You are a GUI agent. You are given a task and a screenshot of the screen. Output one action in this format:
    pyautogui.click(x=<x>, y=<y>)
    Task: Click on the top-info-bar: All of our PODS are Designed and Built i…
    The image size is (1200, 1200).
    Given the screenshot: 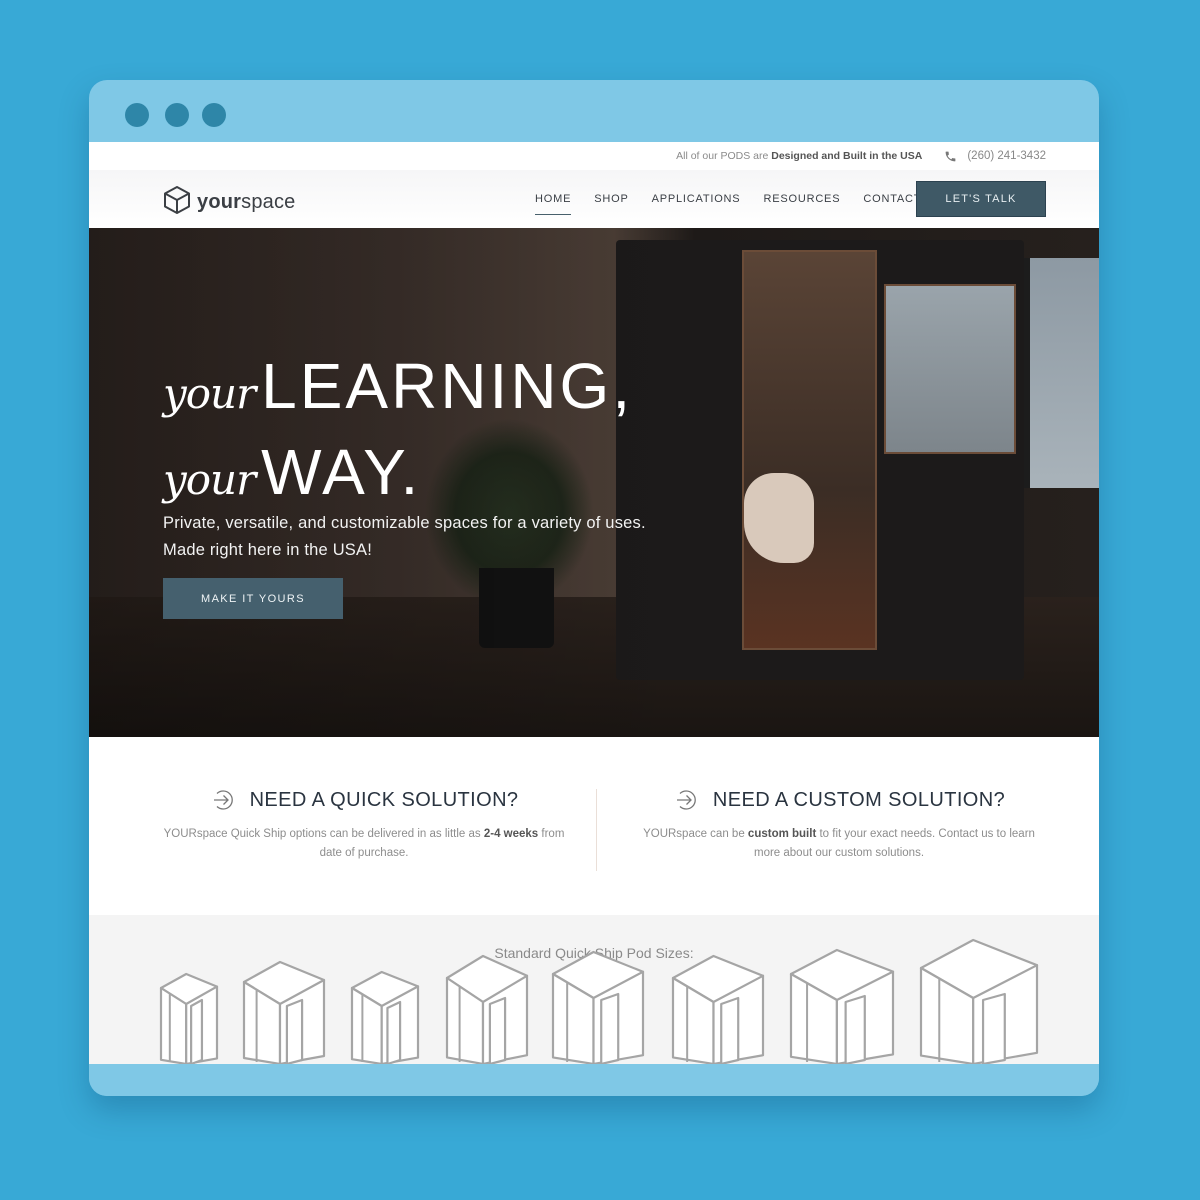 What is the action you would take?
    pyautogui.click(x=594, y=156)
    